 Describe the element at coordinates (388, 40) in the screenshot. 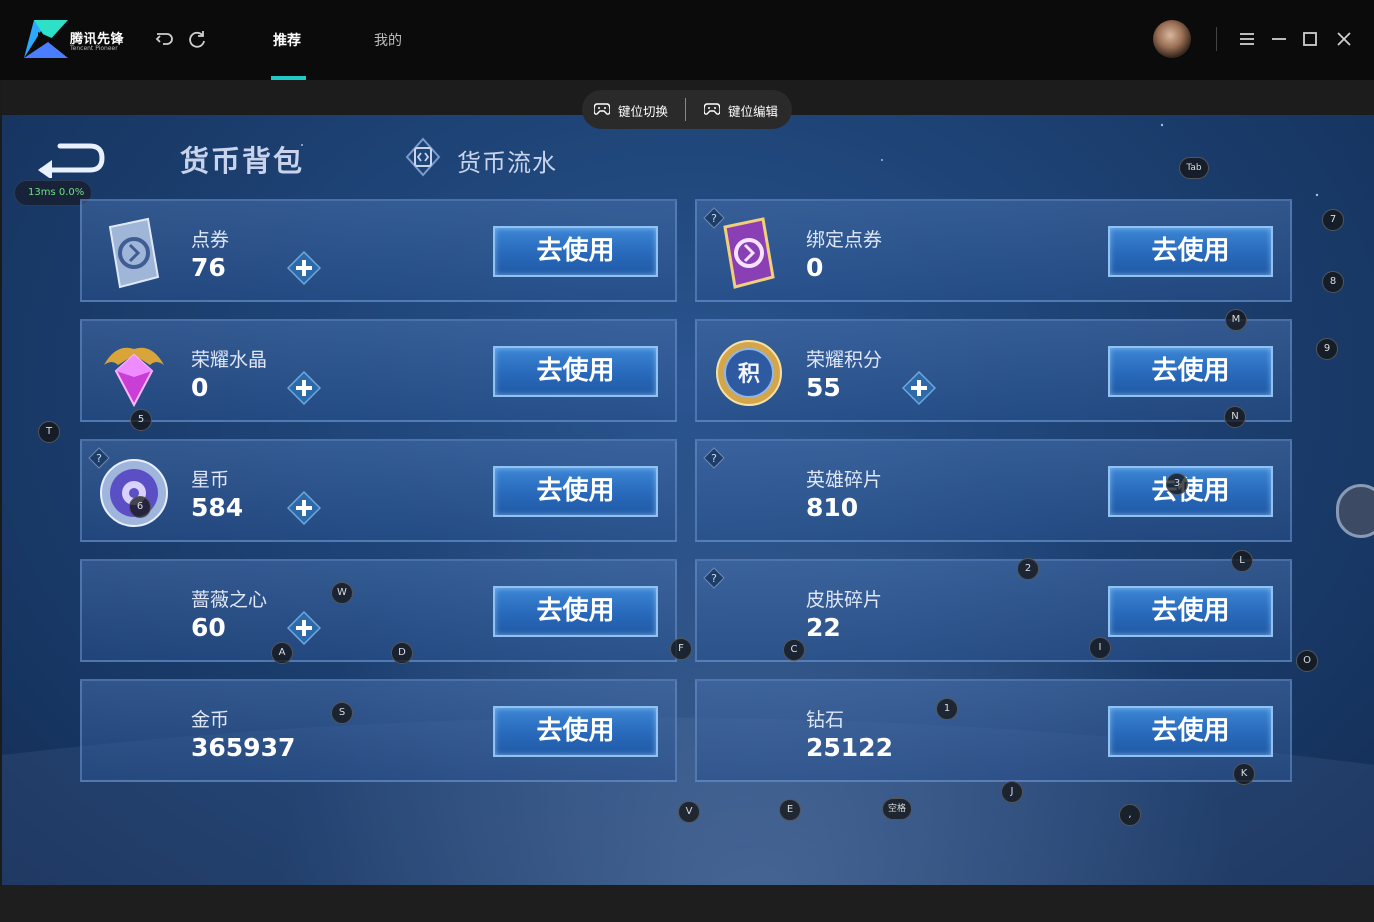

I see `tab-mine: 我的` at that location.